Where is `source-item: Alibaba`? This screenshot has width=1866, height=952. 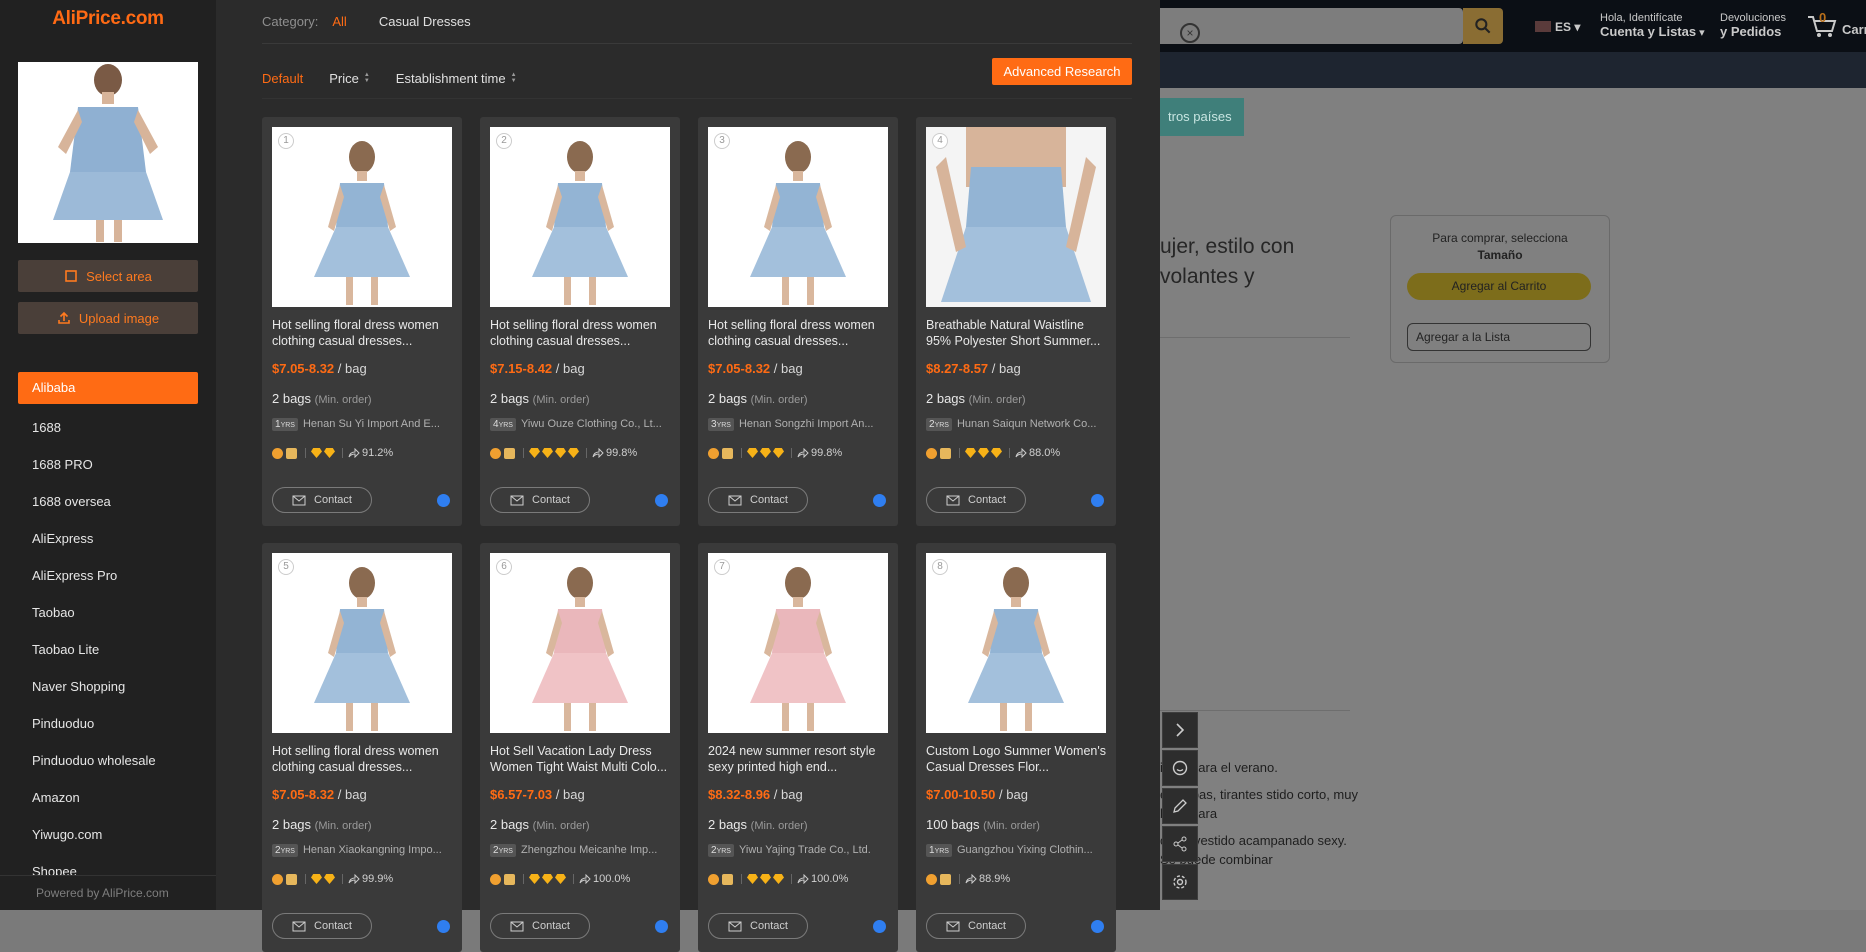 source-item: Alibaba is located at coordinates (108, 388).